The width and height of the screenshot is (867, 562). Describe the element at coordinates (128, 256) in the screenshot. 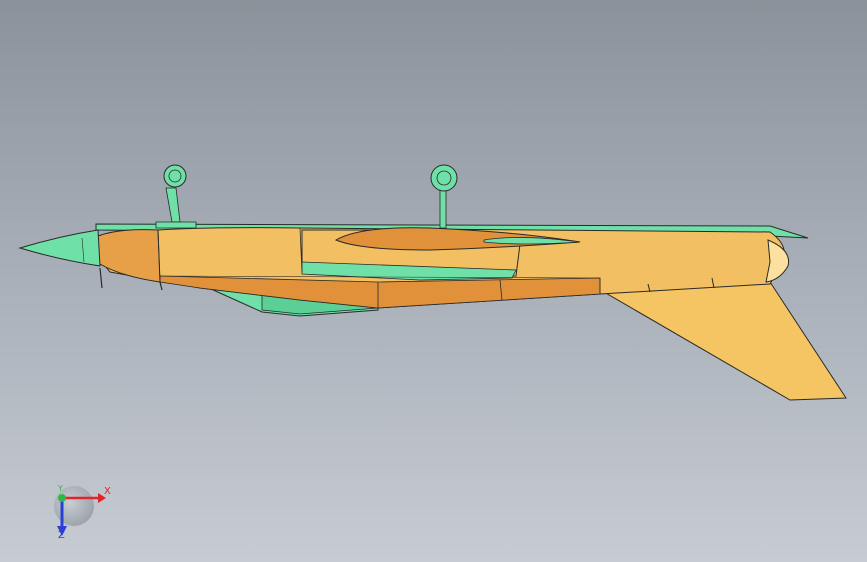

I see `forward-section` at that location.